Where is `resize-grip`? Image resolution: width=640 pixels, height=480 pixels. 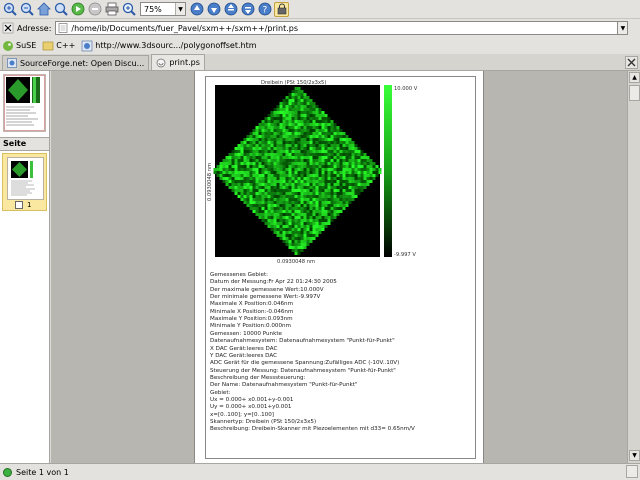
resize-grip is located at coordinates (632, 471).